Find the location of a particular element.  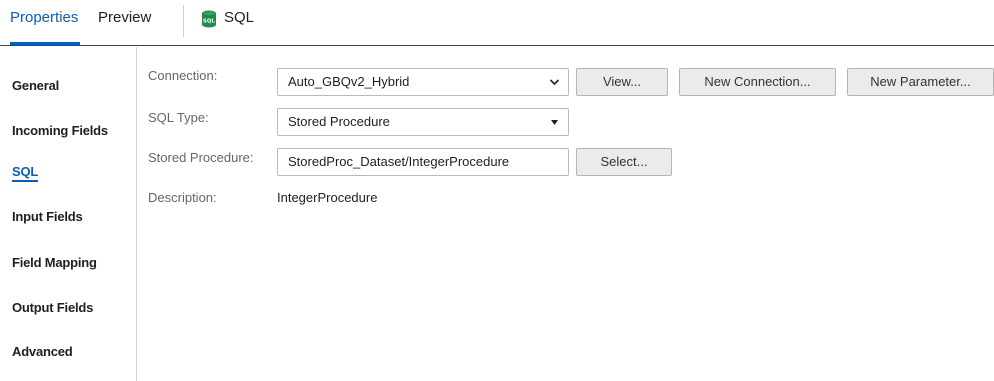

stored-procedure-field: StoredProc_Dataset/IntegerProcedure is located at coordinates (423, 162).